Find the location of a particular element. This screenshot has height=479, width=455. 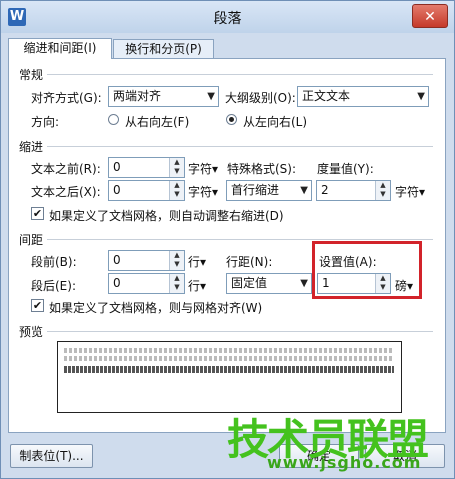

special-format-value: 首行缩进 is located at coordinates (255, 190).